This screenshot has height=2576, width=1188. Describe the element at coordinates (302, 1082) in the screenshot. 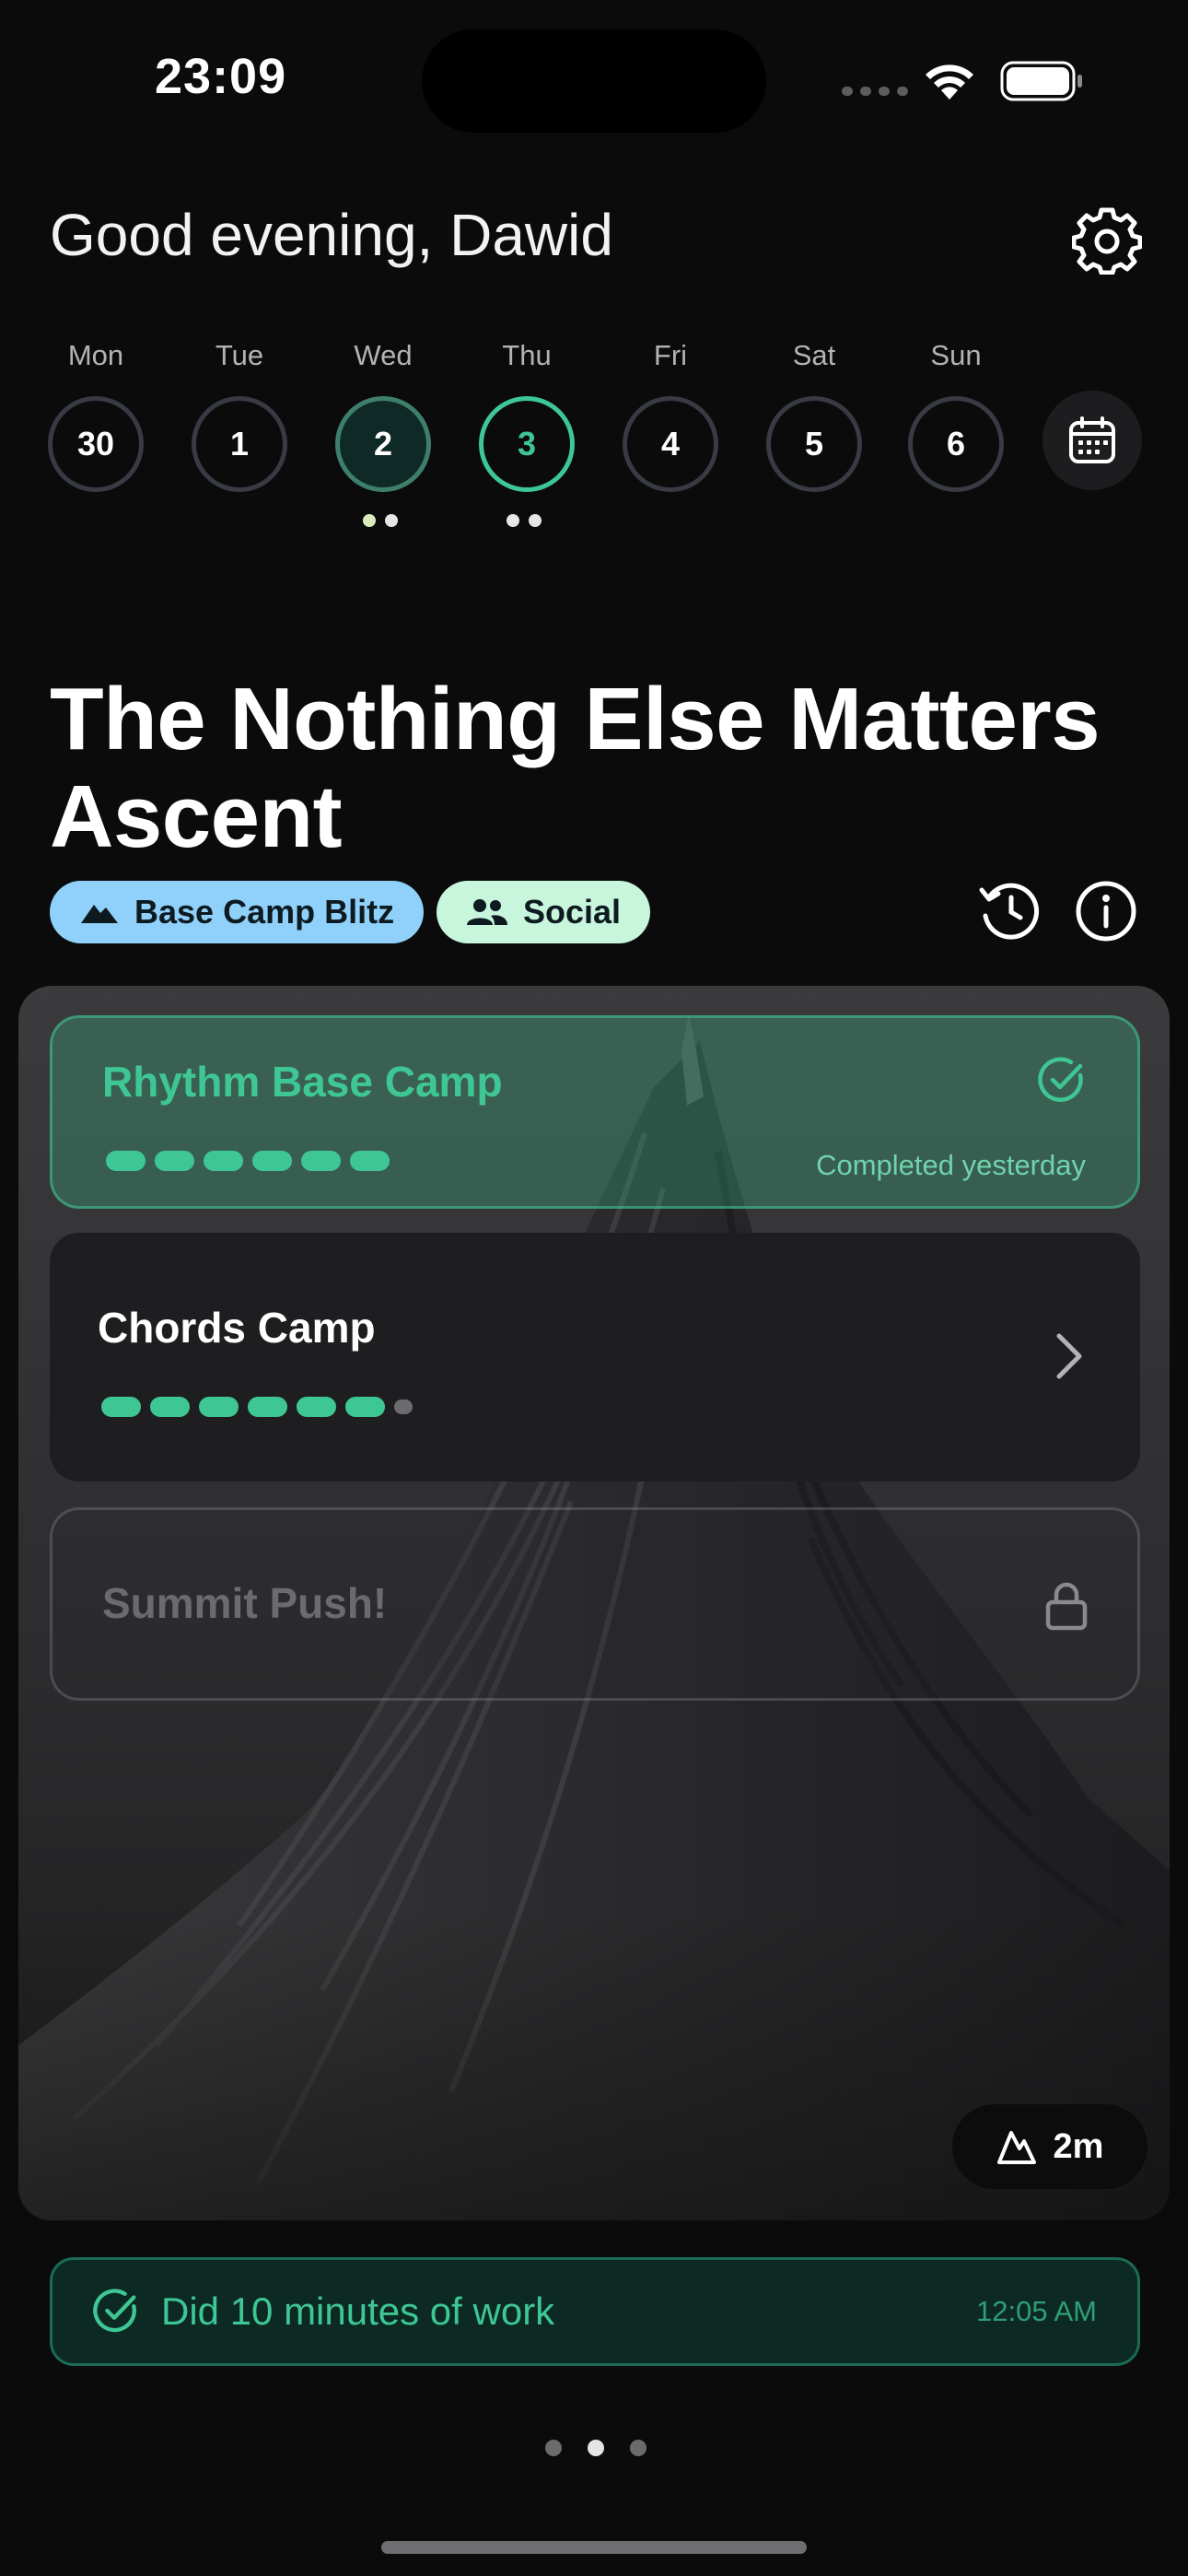

I see `stage-title: Rhythm Base Camp` at that location.